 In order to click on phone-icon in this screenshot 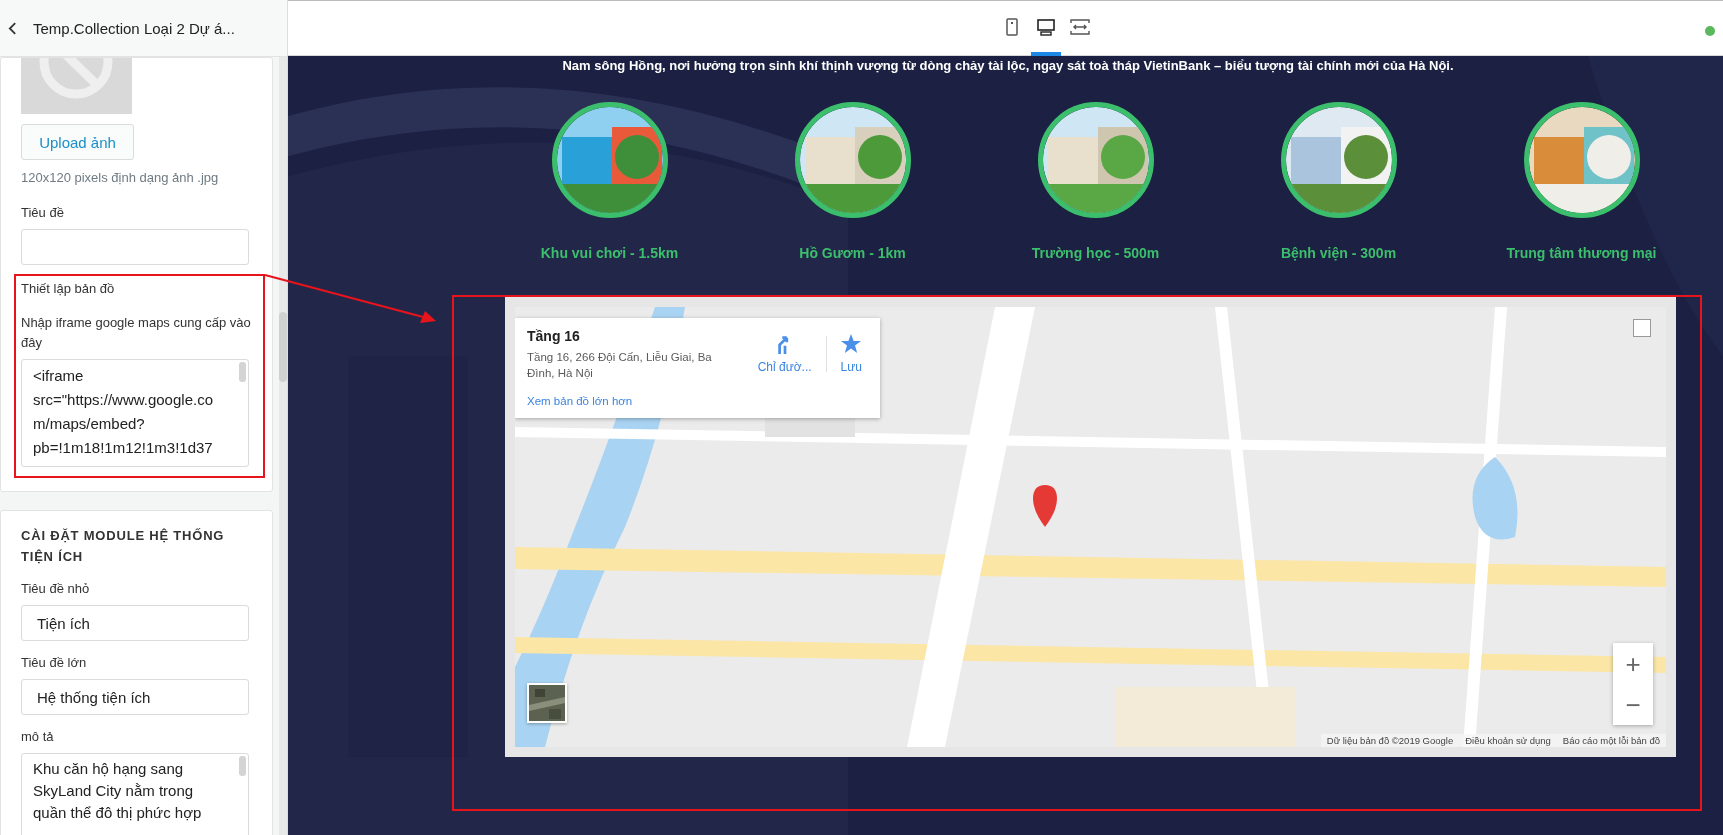, I will do `click(1011, 26)`.